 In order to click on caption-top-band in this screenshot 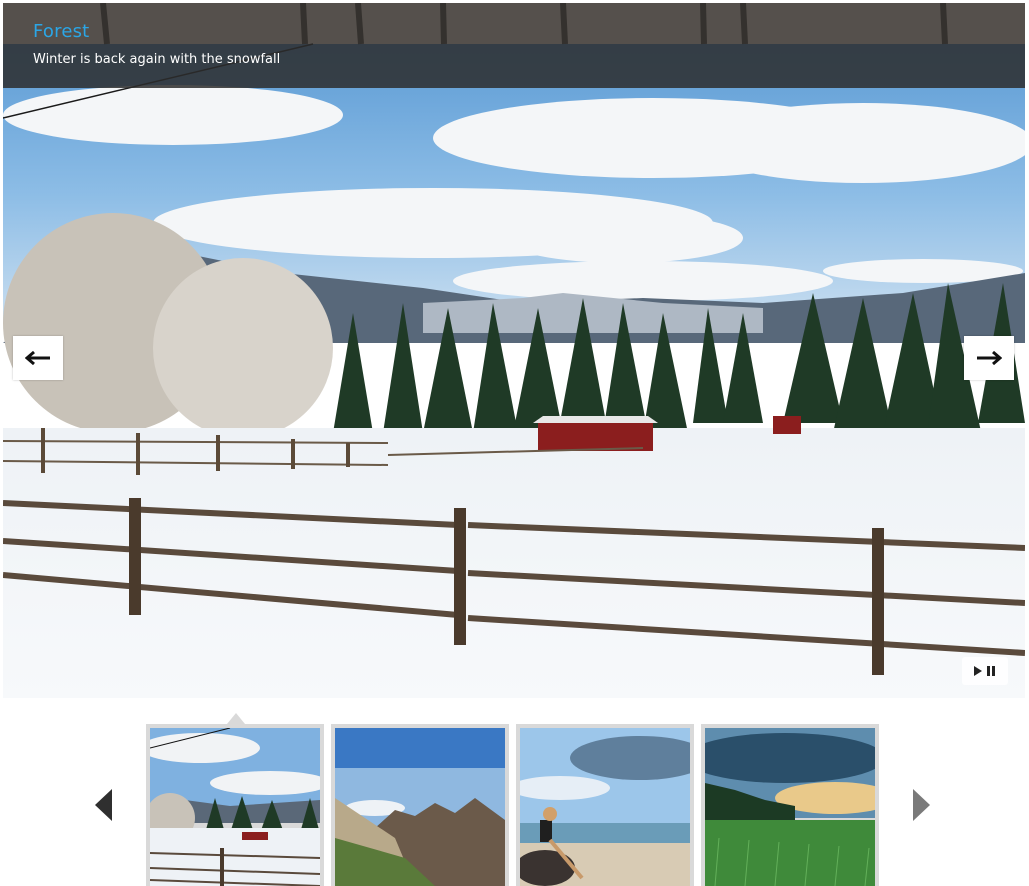, I will do `click(514, 23)`.